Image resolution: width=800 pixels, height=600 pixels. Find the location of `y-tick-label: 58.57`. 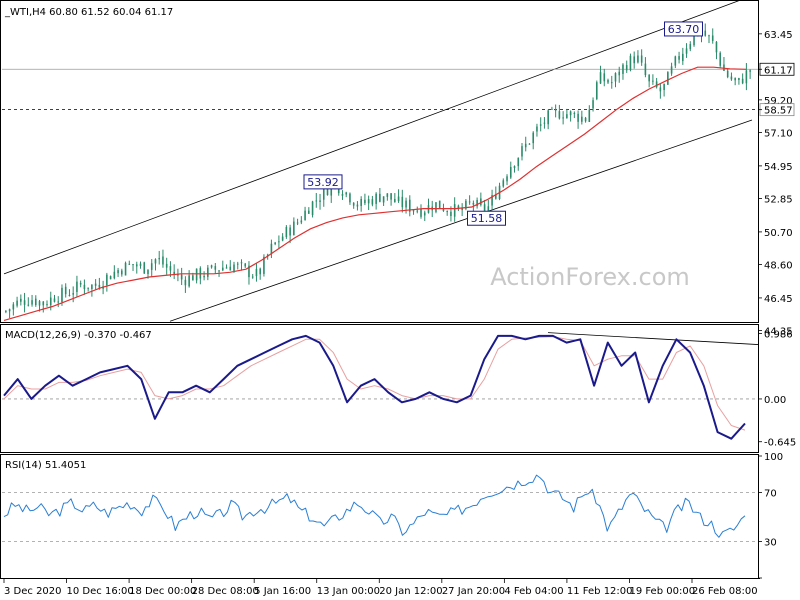

y-tick-label: 58.57 is located at coordinates (778, 111).